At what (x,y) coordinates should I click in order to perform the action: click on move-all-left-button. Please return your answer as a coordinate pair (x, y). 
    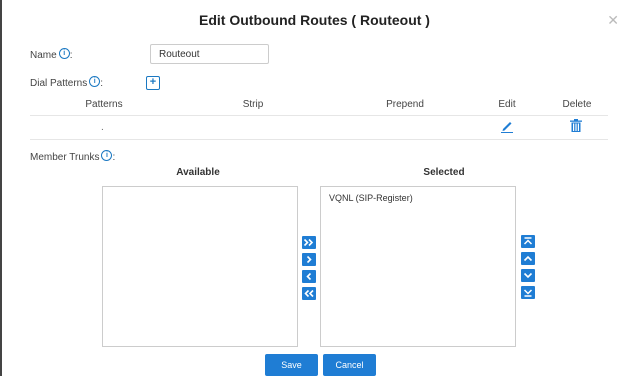
    Looking at the image, I should click on (309, 293).